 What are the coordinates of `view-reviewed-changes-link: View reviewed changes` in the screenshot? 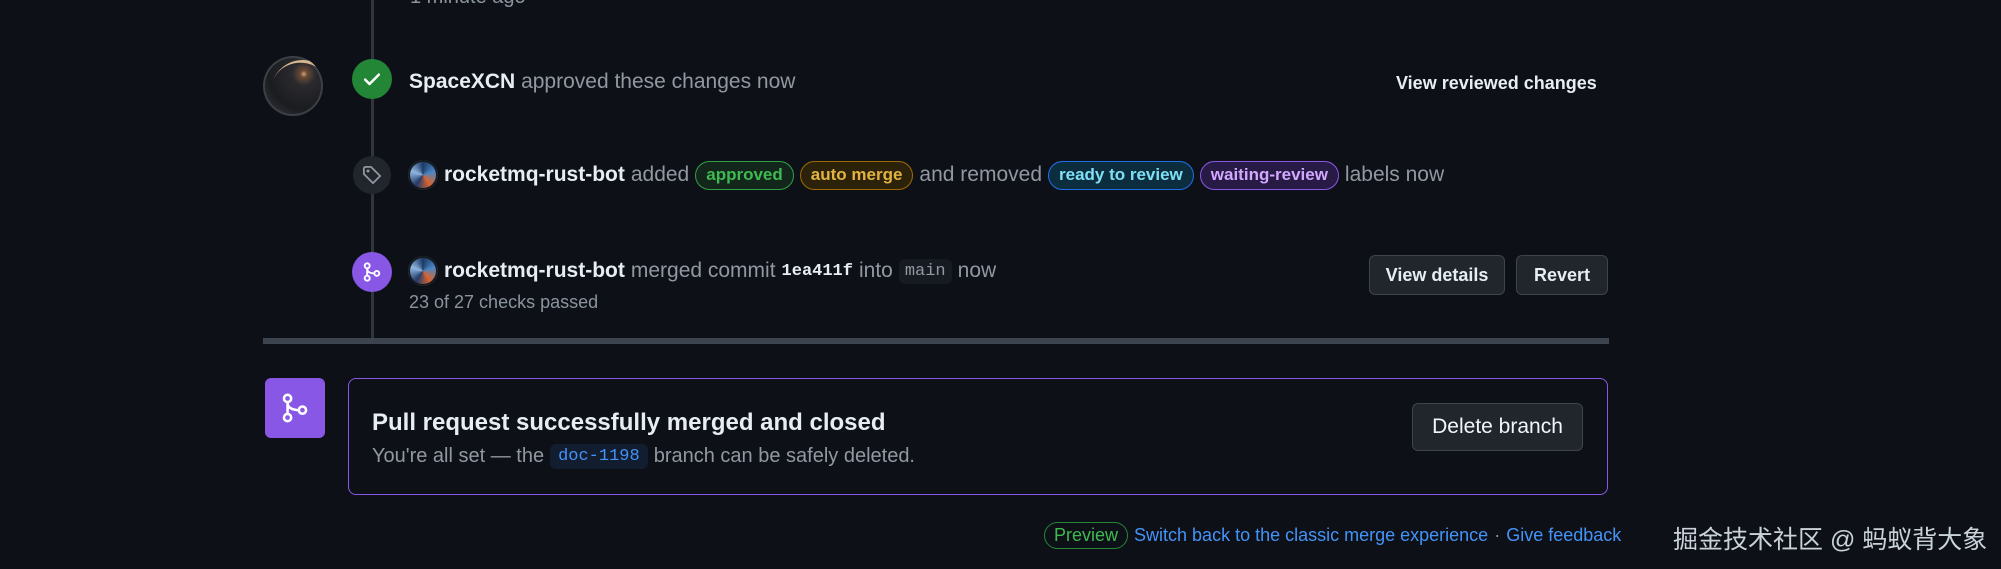 It's located at (1496, 83).